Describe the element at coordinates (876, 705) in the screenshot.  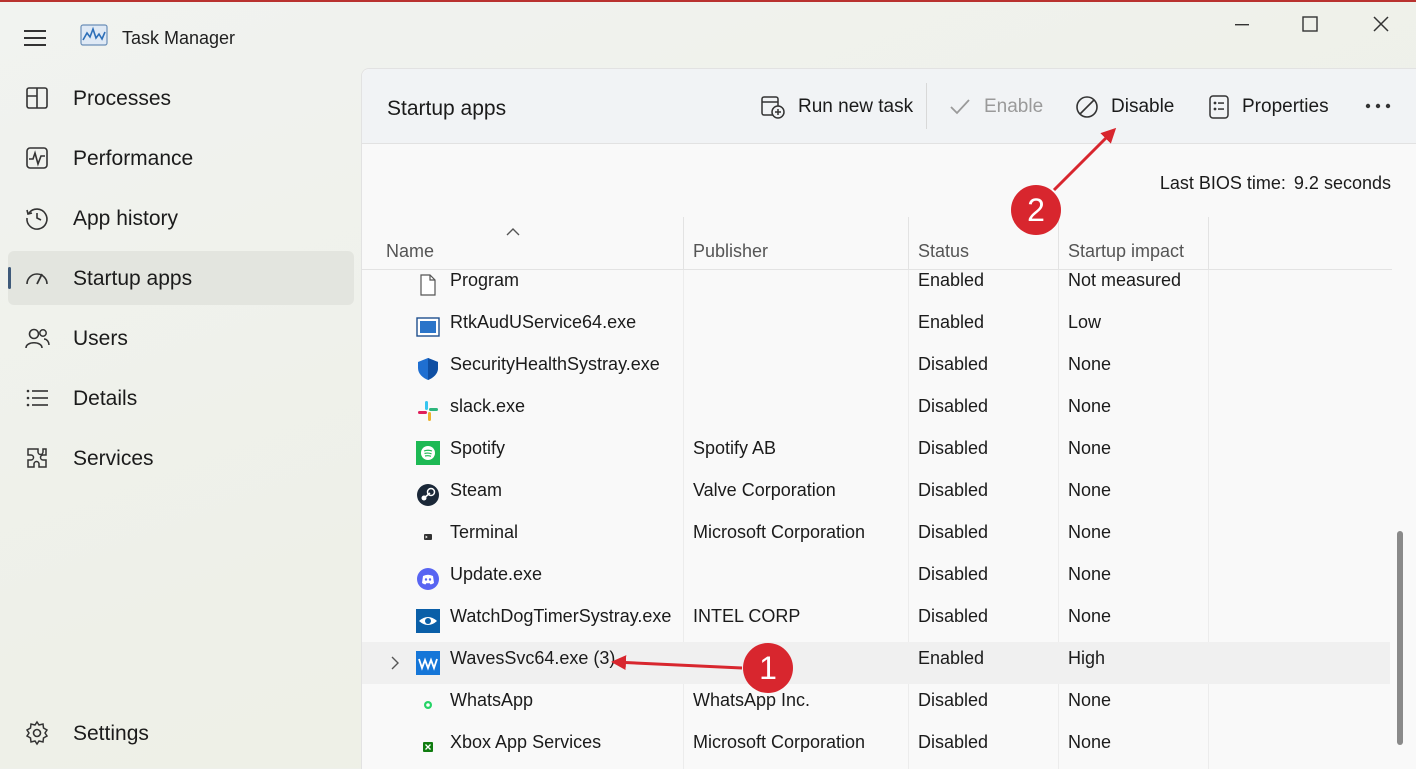
I see `table-row: WhatsApp WhatsApp Inc. Disabled None` at that location.